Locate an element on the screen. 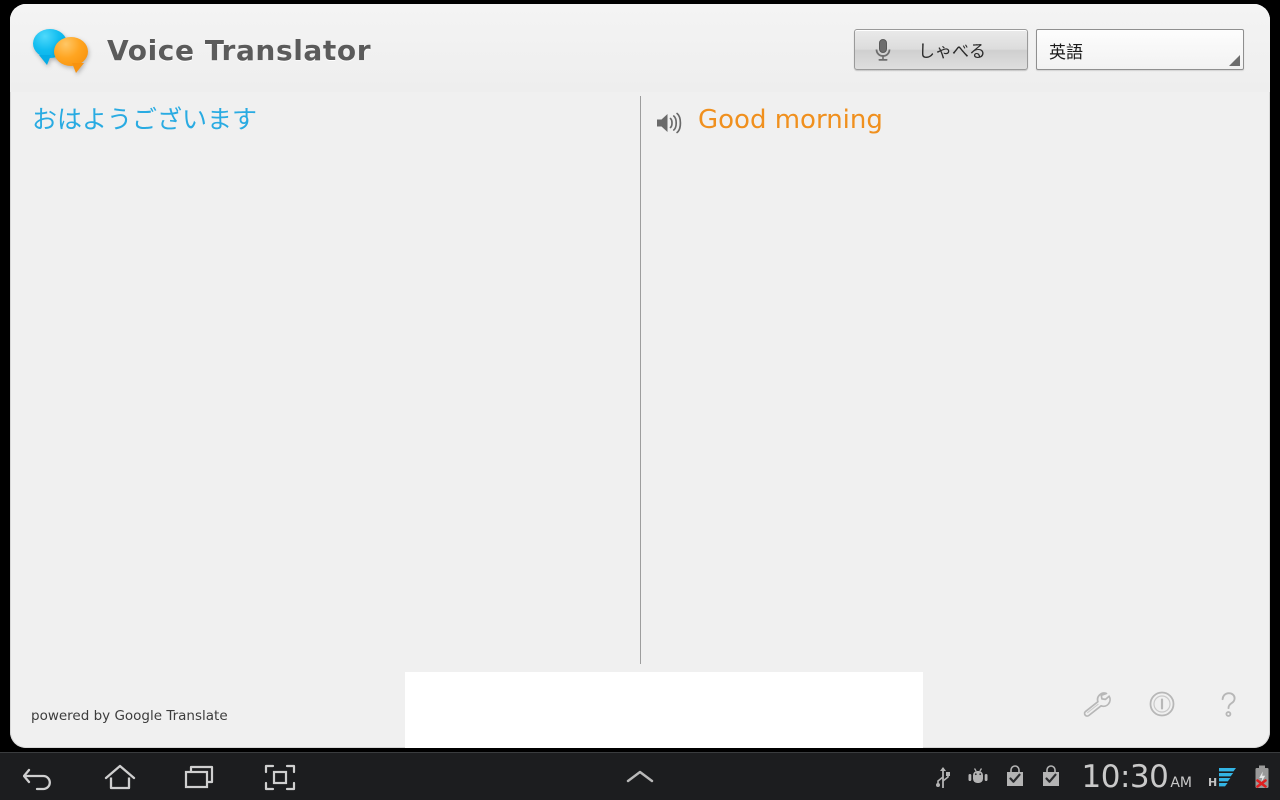 This screenshot has width=1280, height=800. system-navigation-bar: 10:30 AM H is located at coordinates (640, 776).